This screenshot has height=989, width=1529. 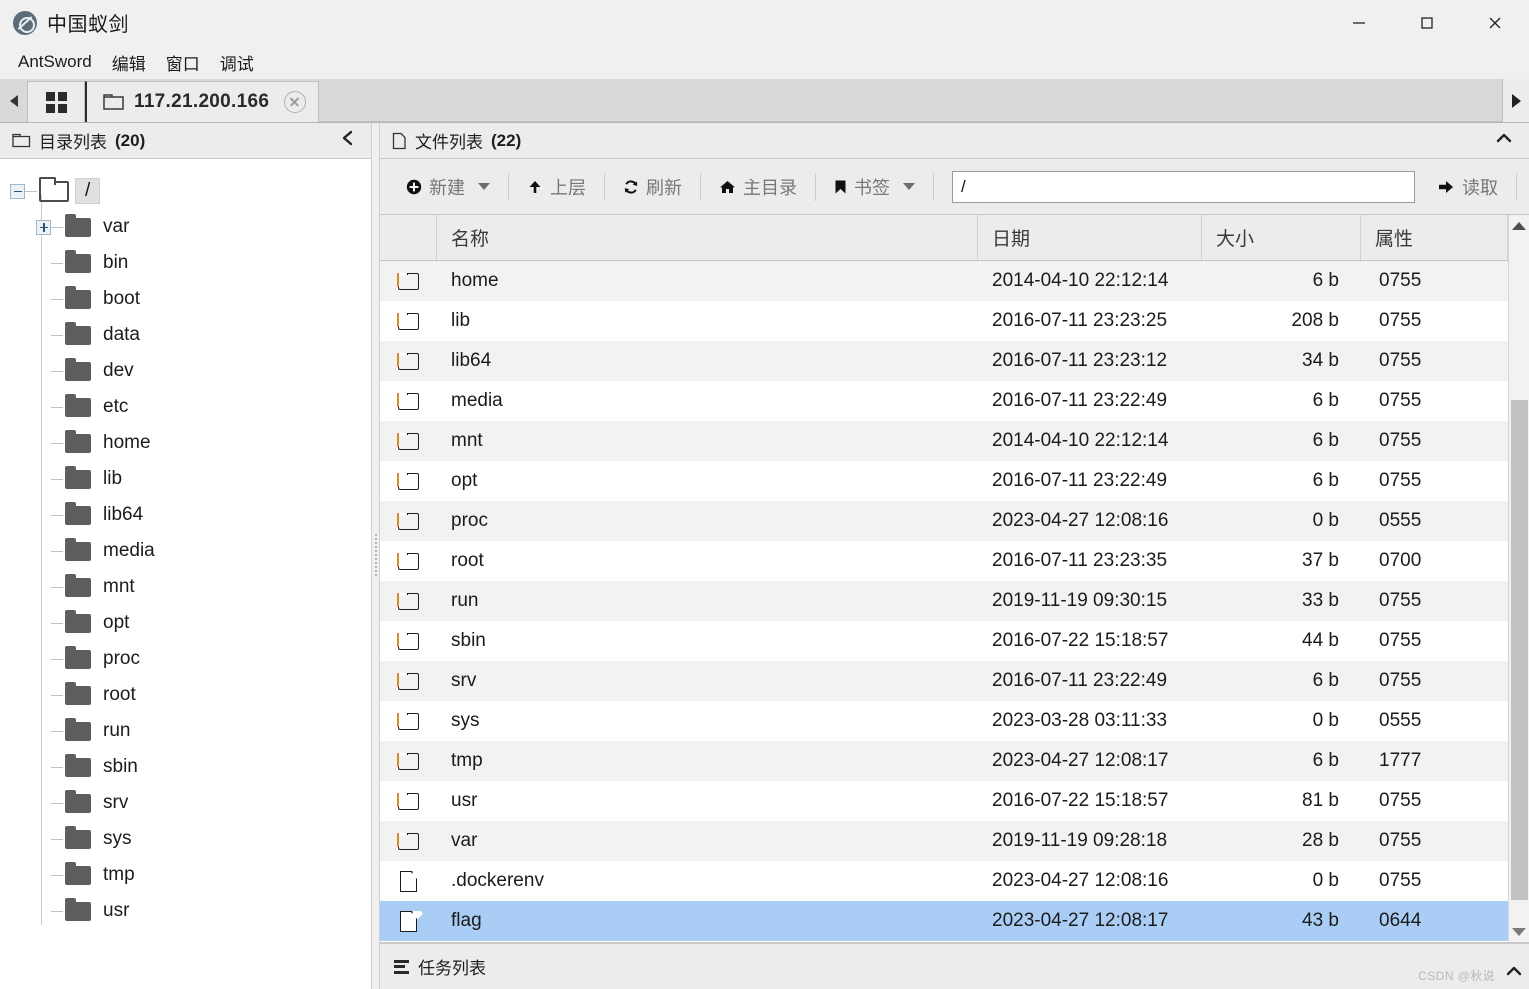 I want to click on tree-root-row: /, so click(x=190, y=191).